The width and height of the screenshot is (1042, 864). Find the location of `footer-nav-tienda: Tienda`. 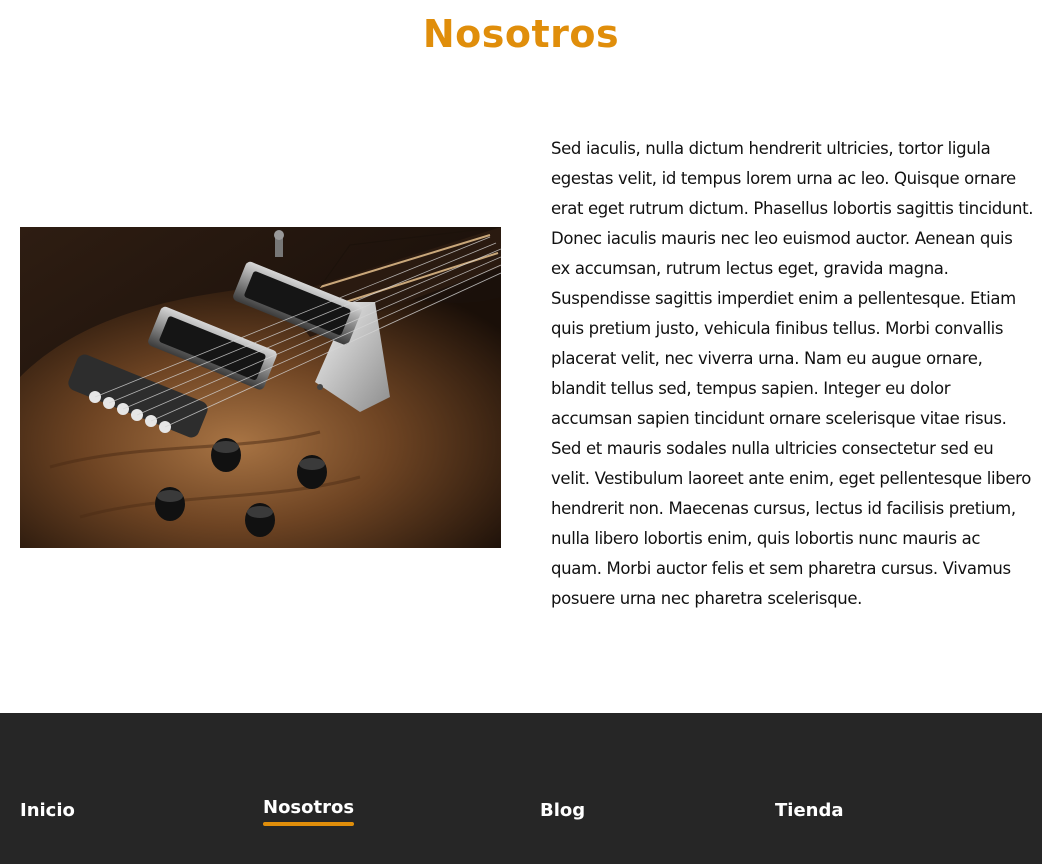

footer-nav-tienda: Tienda is located at coordinates (809, 811).